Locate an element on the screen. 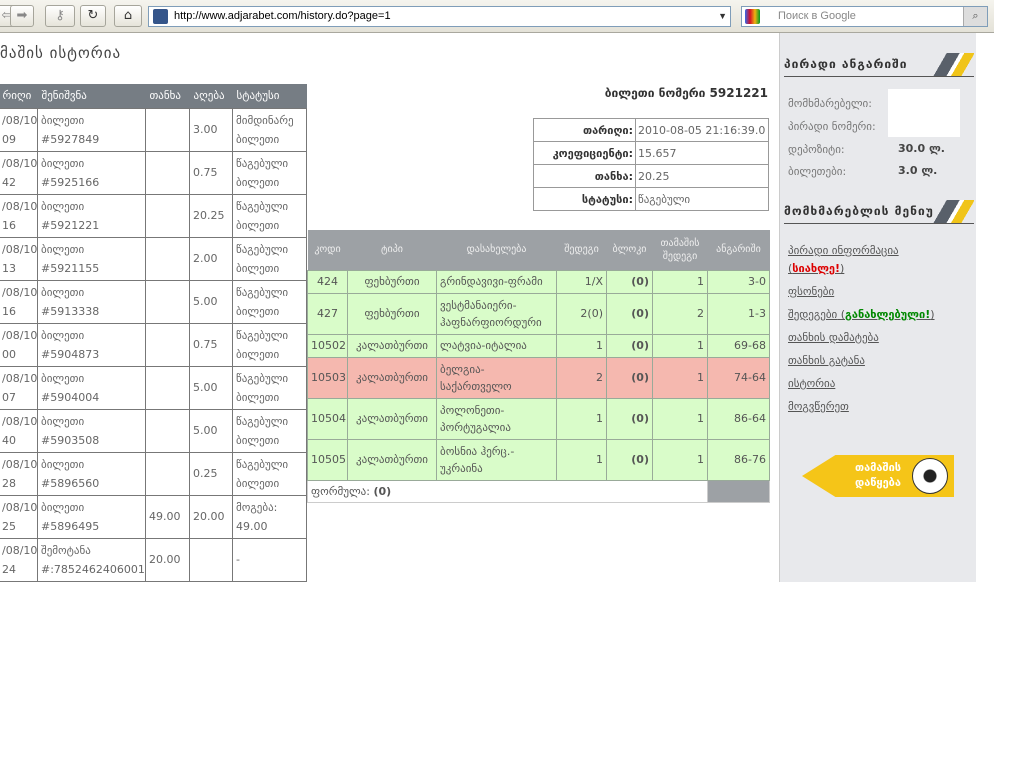  date-cell: /08/10 40 is located at coordinates (19, 430).